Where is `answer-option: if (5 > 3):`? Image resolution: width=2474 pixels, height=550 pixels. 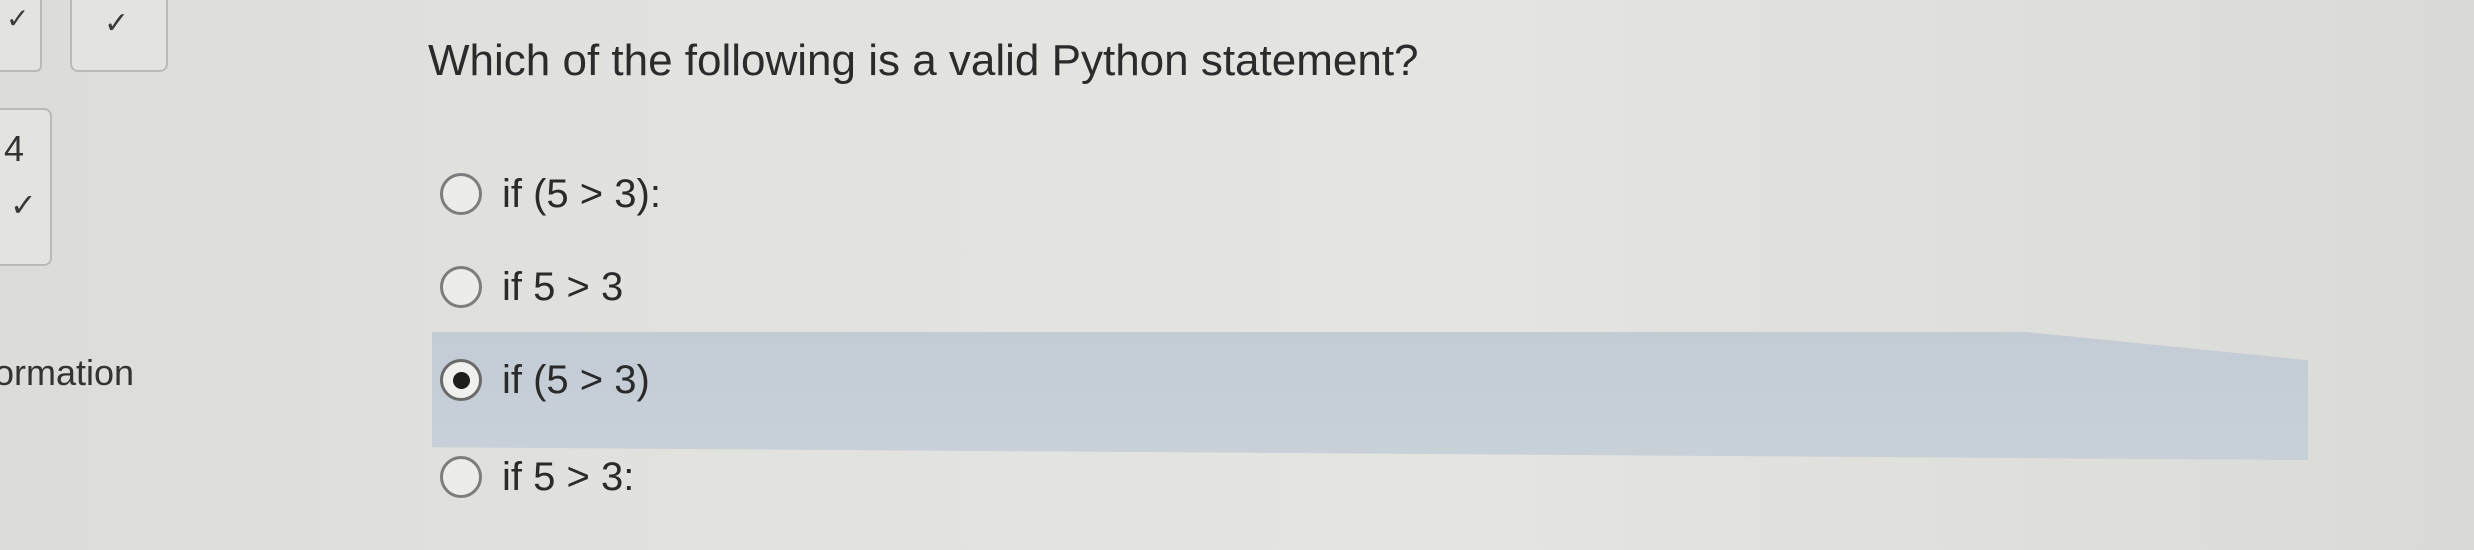
answer-option: if (5 > 3): is located at coordinates (545, 194).